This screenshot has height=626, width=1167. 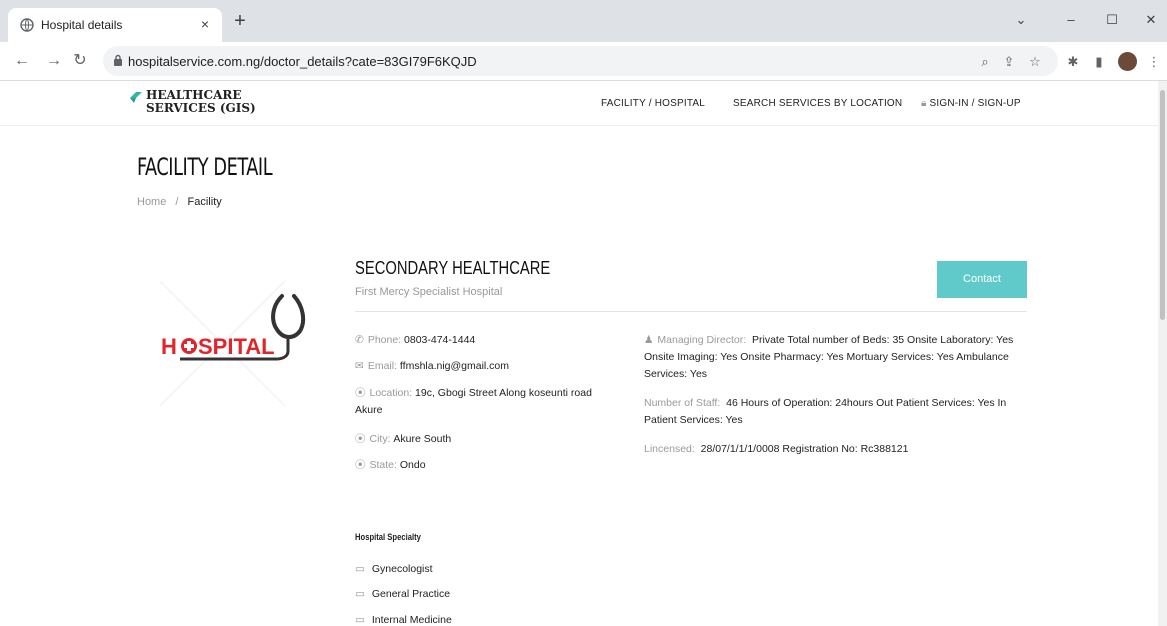 I want to click on phone-row: ✆ Phone: 0803-474-1444, so click(x=415, y=340).